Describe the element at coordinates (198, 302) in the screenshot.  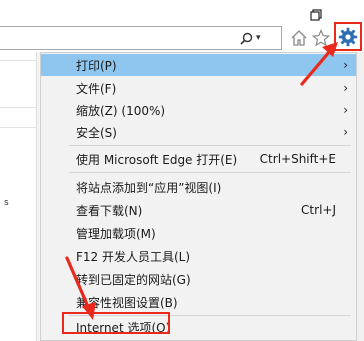
I see `menu-item-compat-view: 兼容性视图设置(B)` at that location.